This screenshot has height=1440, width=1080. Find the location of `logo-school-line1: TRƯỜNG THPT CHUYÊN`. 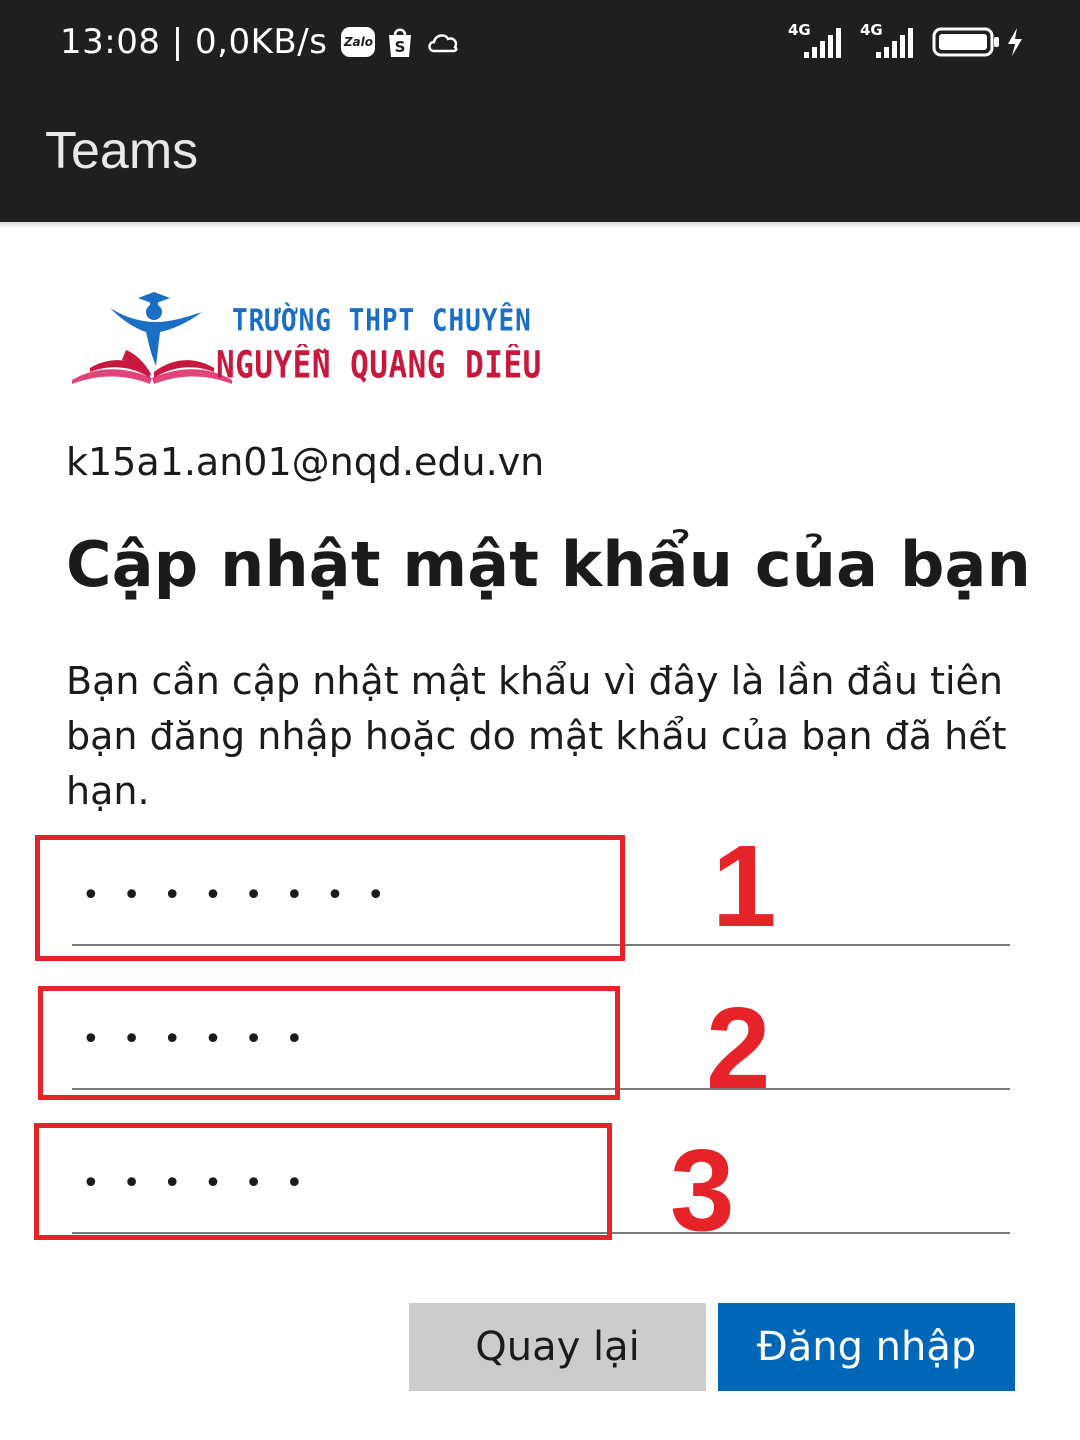

logo-school-line1: TRƯỜNG THPT CHUYÊN is located at coordinates (382, 321).